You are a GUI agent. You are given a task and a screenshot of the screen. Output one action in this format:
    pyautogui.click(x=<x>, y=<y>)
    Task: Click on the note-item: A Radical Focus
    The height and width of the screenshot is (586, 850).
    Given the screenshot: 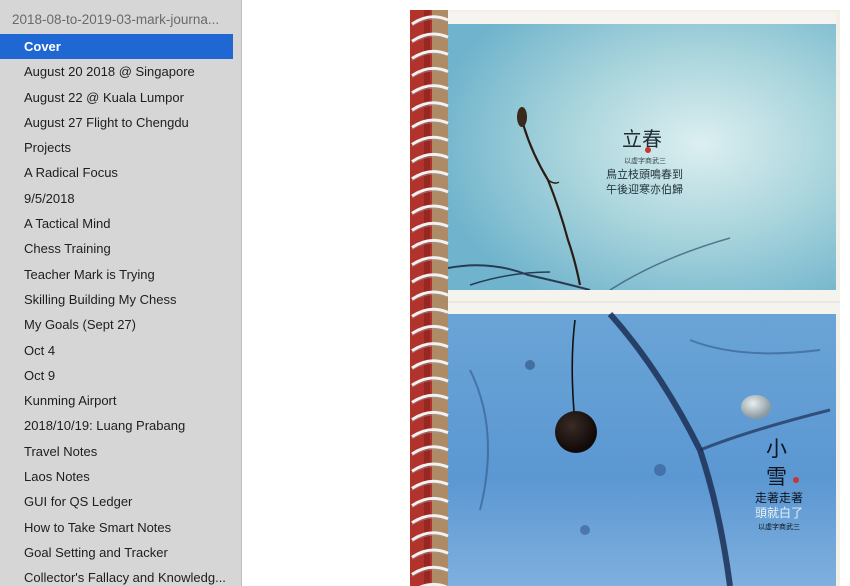 What is the action you would take?
    pyautogui.click(x=116, y=172)
    